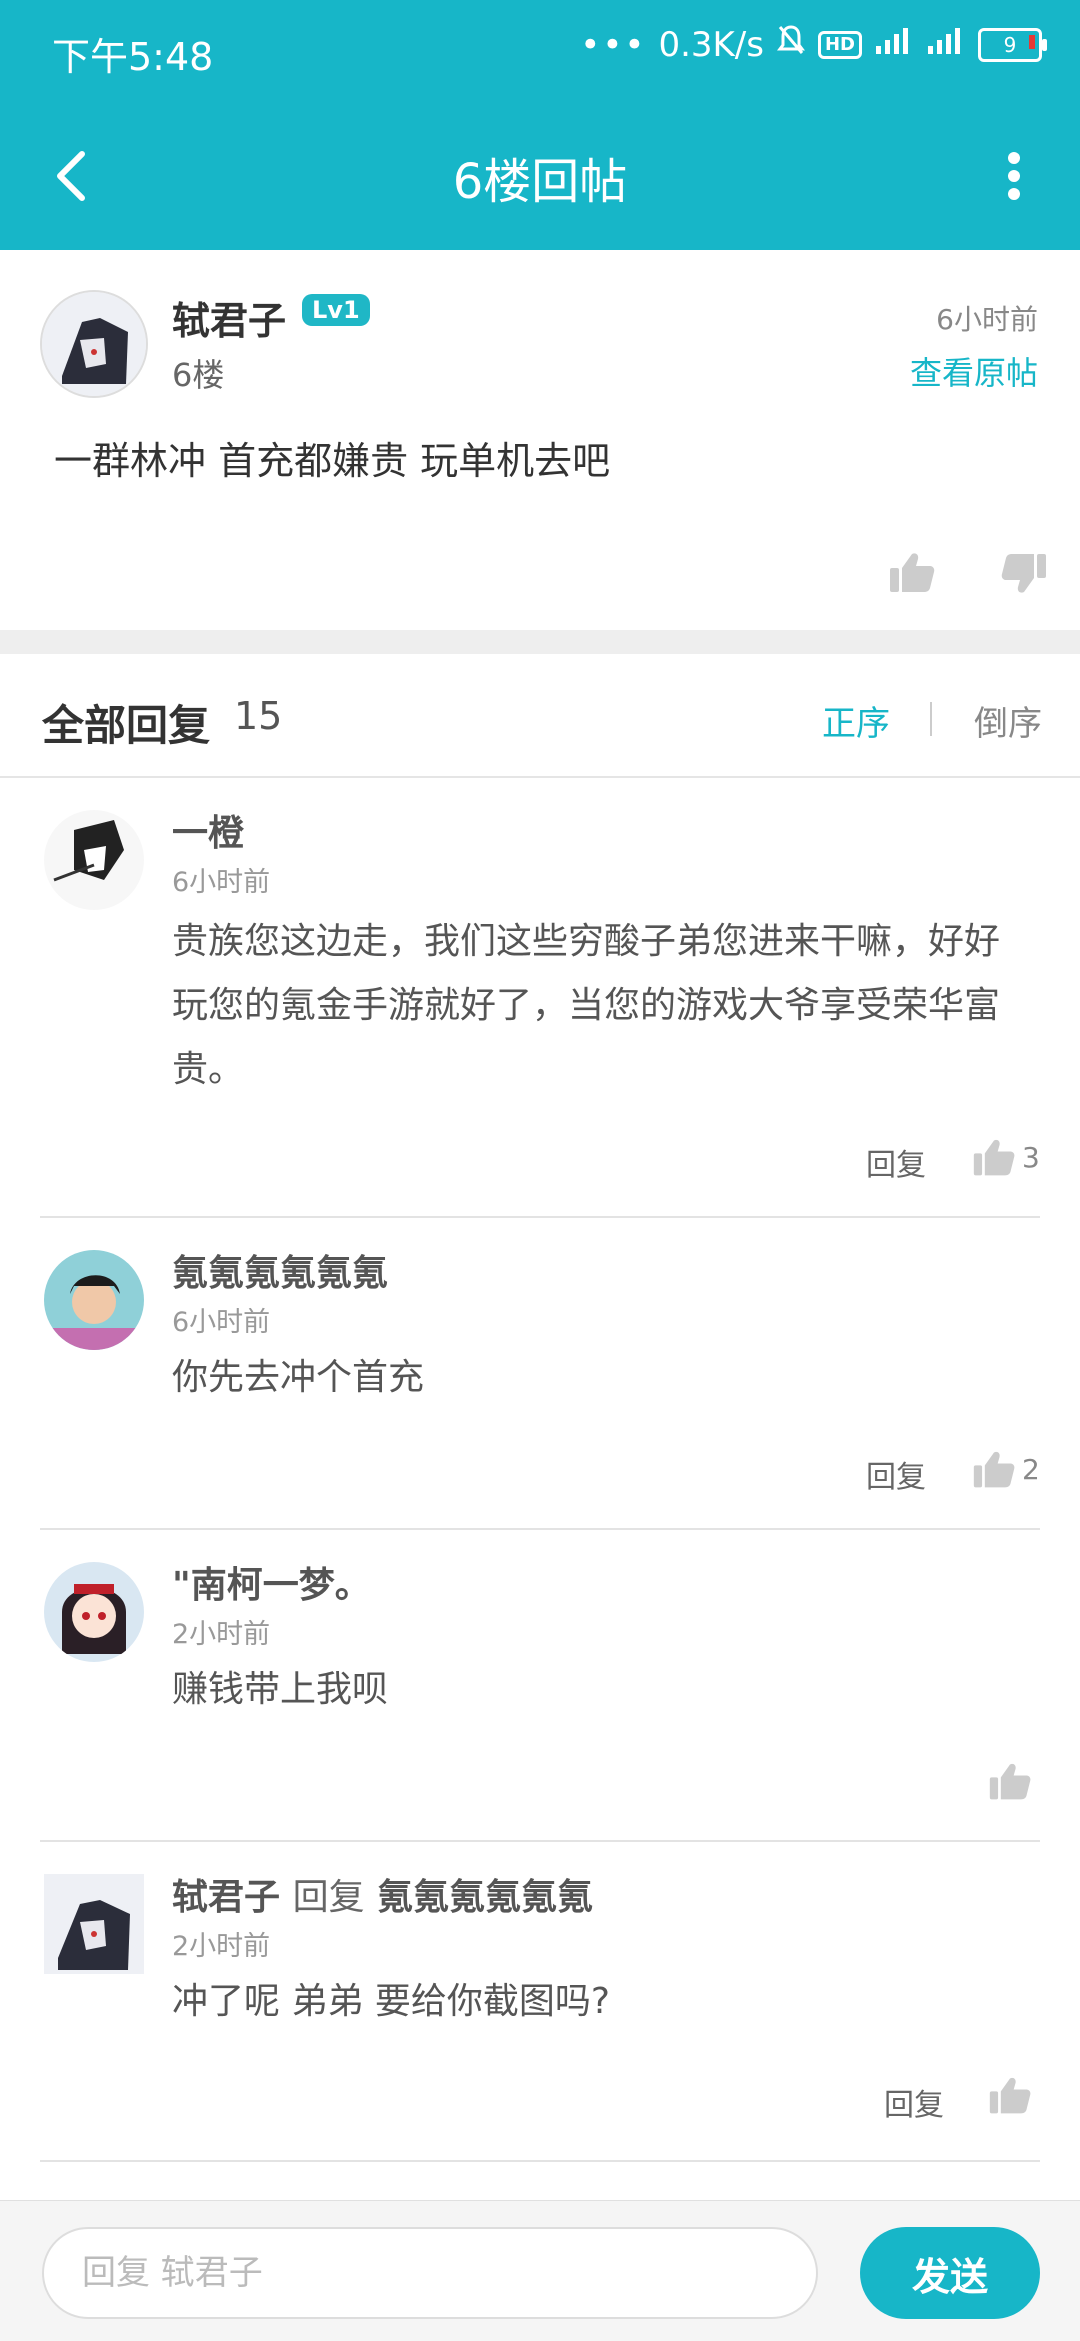 This screenshot has height=2341, width=1080. What do you see at coordinates (540, 1376) in the screenshot?
I see `reply-item: 氪氪氪氪氪氪 6小时前 你先去冲个首充 回复 2` at bounding box center [540, 1376].